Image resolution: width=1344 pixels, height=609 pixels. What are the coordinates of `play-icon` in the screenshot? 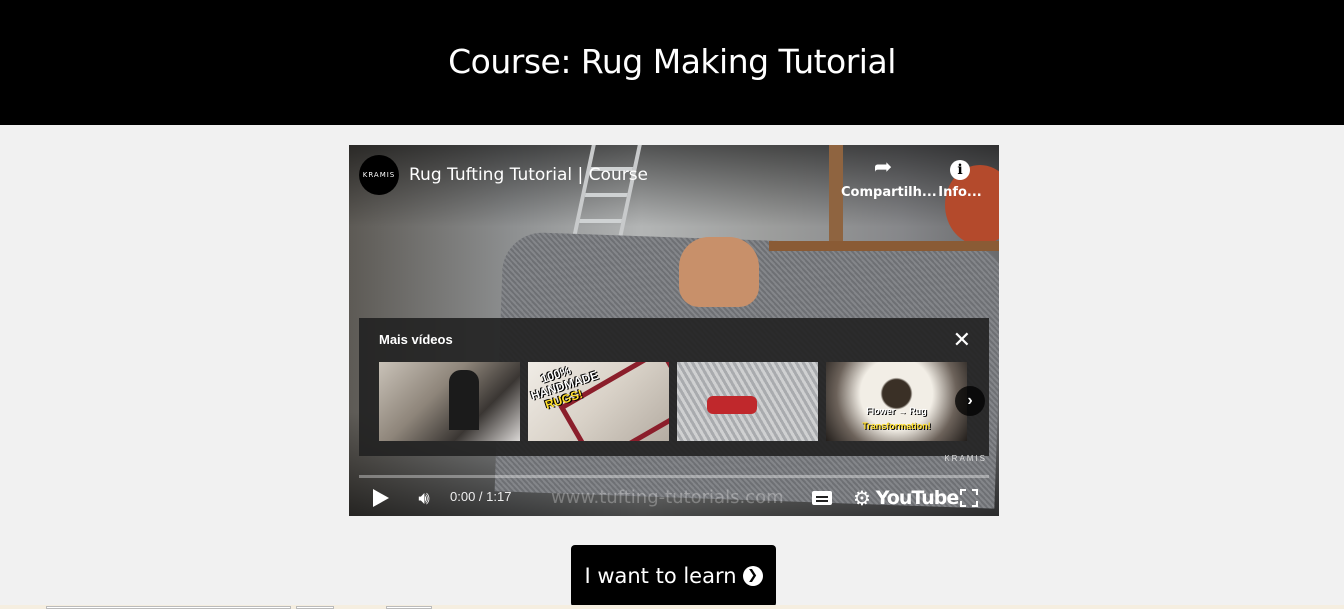 It's located at (381, 498).